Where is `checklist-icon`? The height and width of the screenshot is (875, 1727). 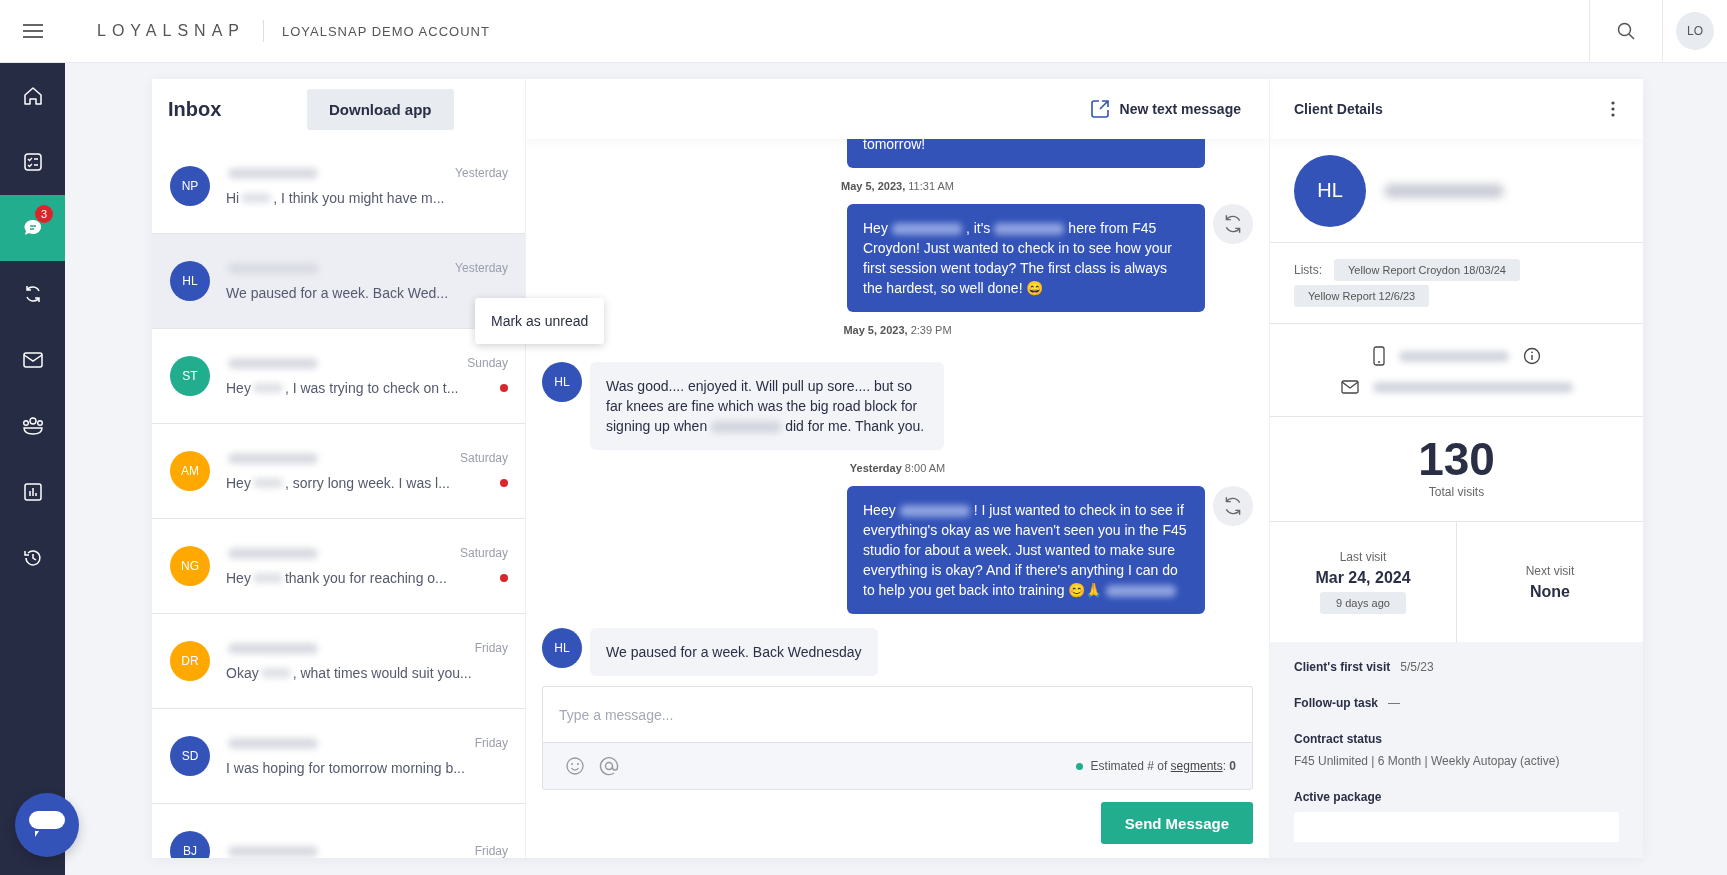
checklist-icon is located at coordinates (32, 162).